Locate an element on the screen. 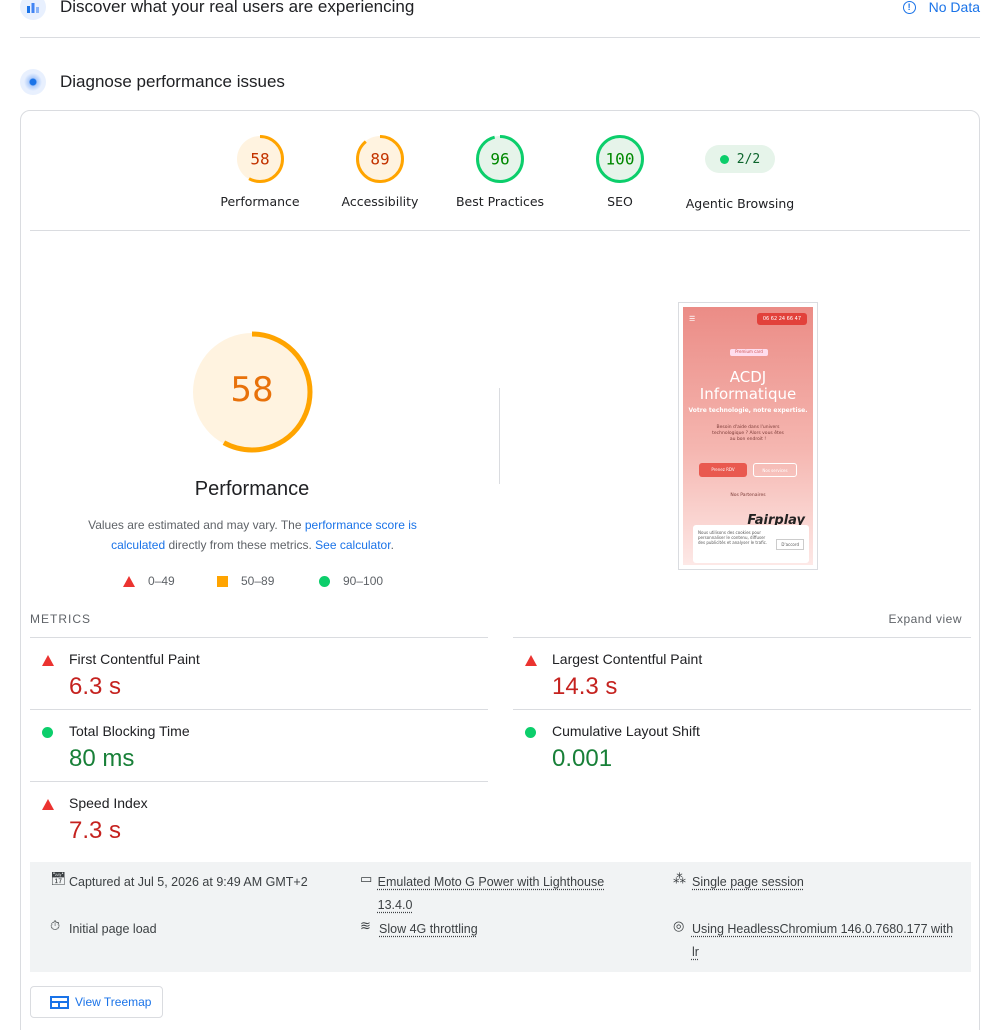 This screenshot has width=1000, height=1030. square-icon is located at coordinates (222, 581).